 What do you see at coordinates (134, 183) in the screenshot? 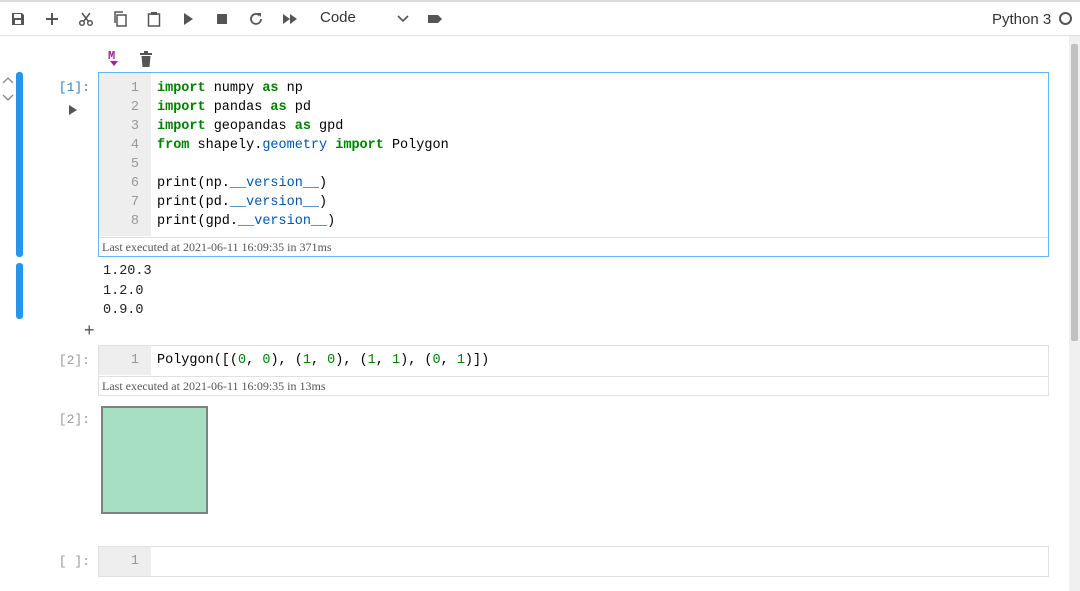
I see `line-number: 6` at bounding box center [134, 183].